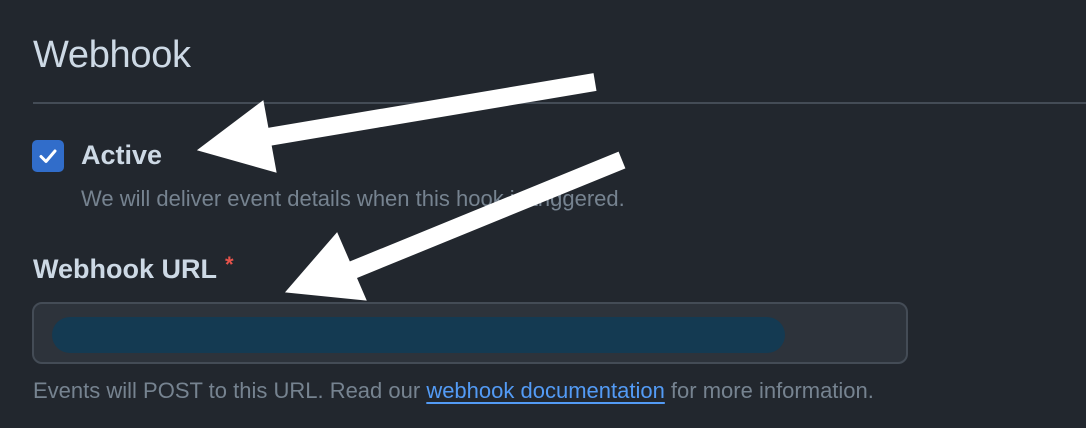 This screenshot has width=1086, height=428. I want to click on arrow-to-webhook-url-head, so click(325, 266).